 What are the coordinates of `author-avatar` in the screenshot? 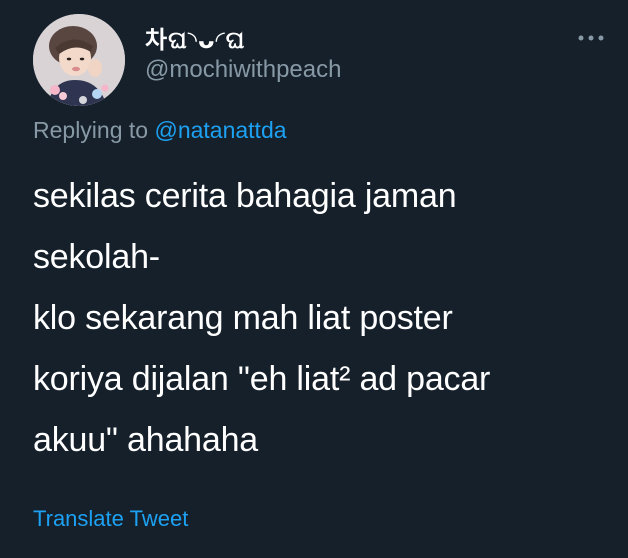 It's located at (79, 60).